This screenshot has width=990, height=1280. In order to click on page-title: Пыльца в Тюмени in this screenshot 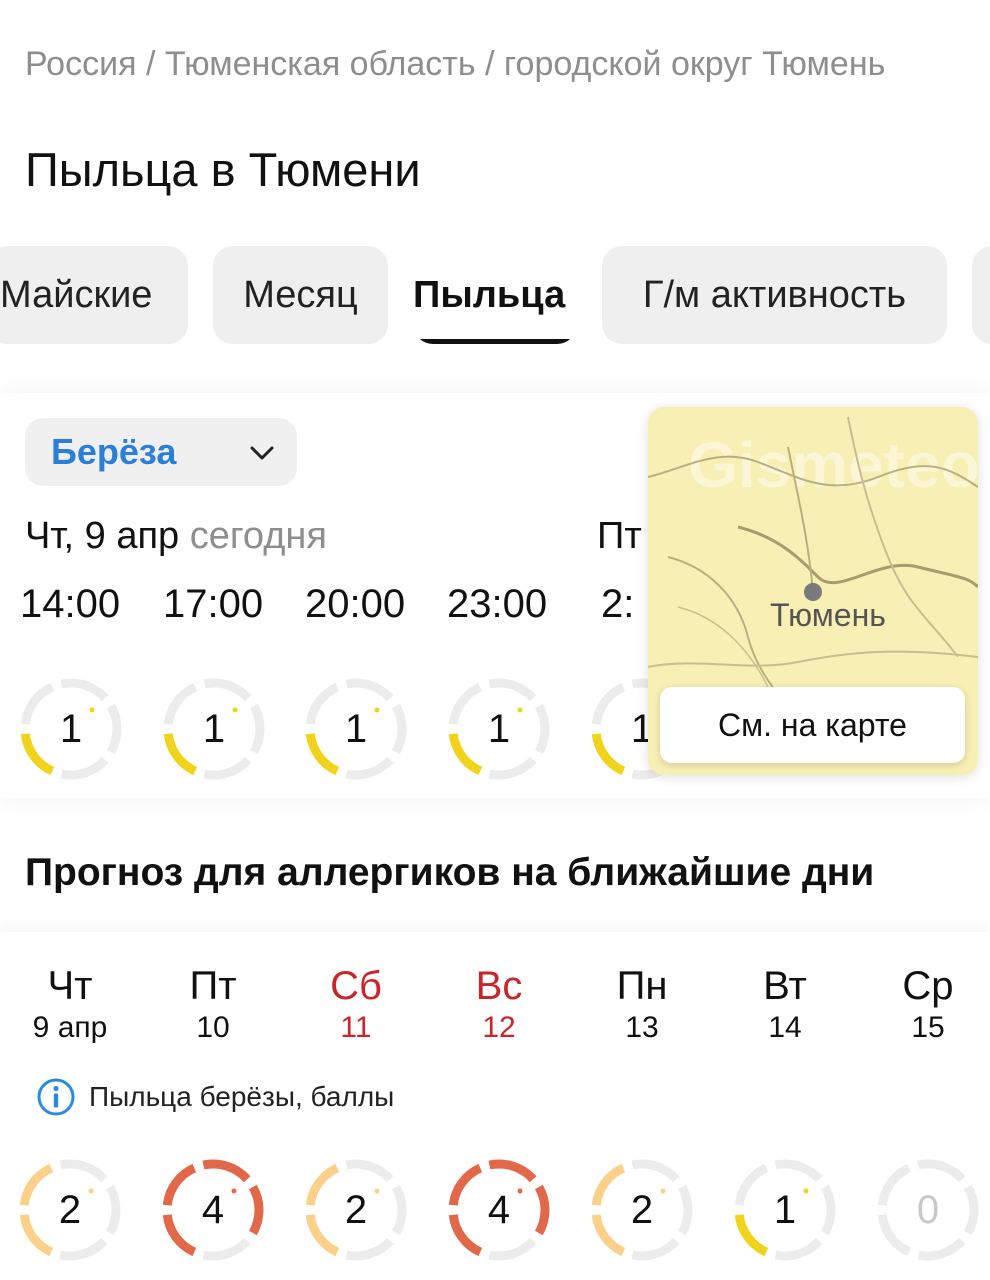, I will do `click(223, 169)`.